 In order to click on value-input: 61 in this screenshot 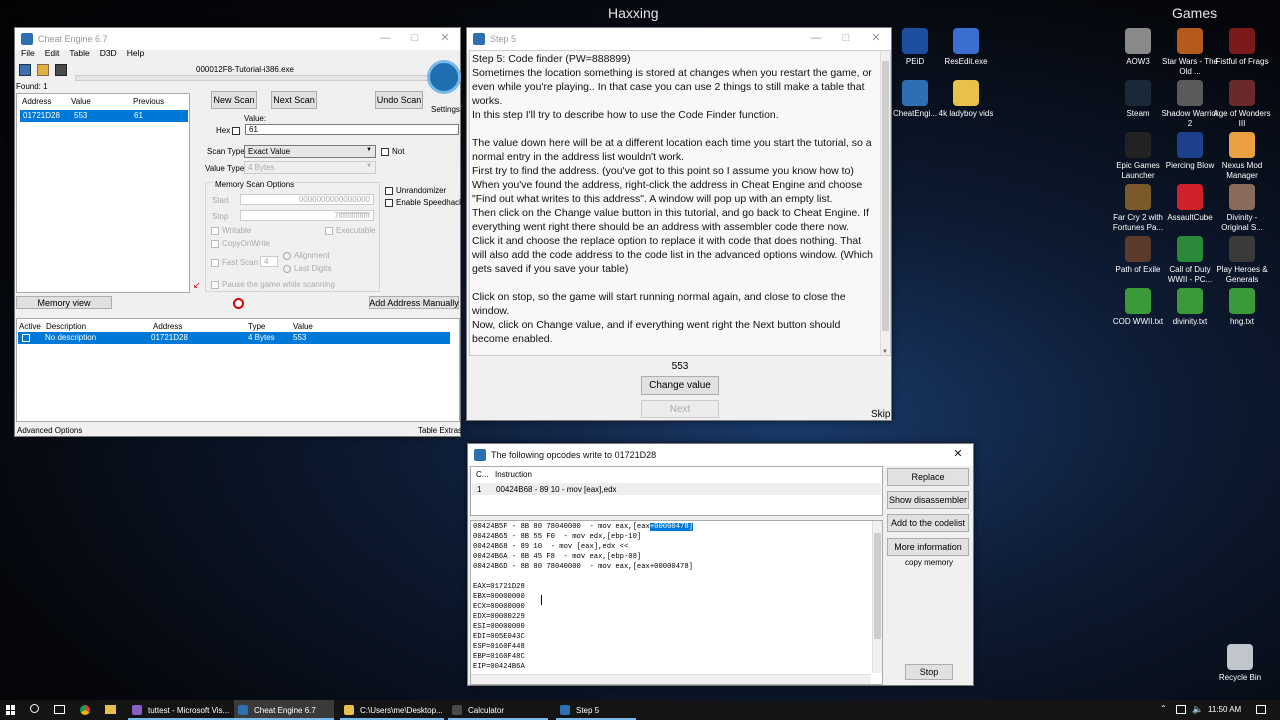, I will do `click(352, 129)`.